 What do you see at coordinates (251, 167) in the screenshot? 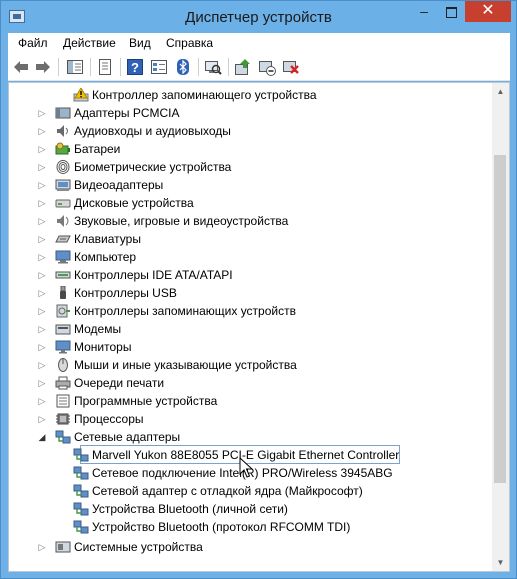
I see `tree-category-biometric: ▷ Биометрические устройства` at bounding box center [251, 167].